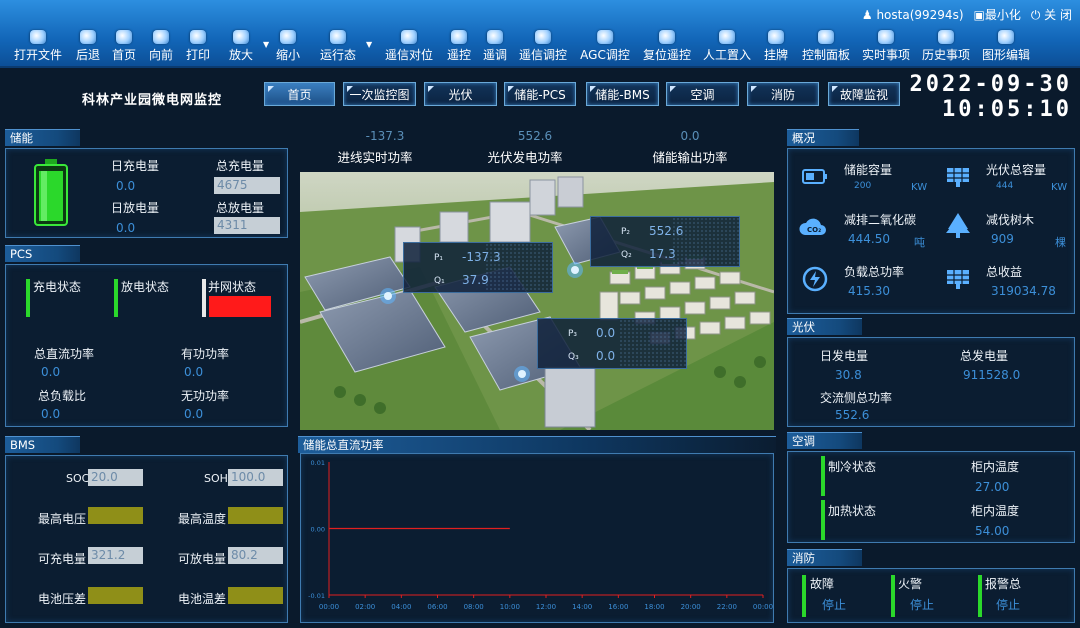 The width and height of the screenshot is (1080, 628). What do you see at coordinates (885, 37) in the screenshot?
I see `realtime-events-icon` at bounding box center [885, 37].